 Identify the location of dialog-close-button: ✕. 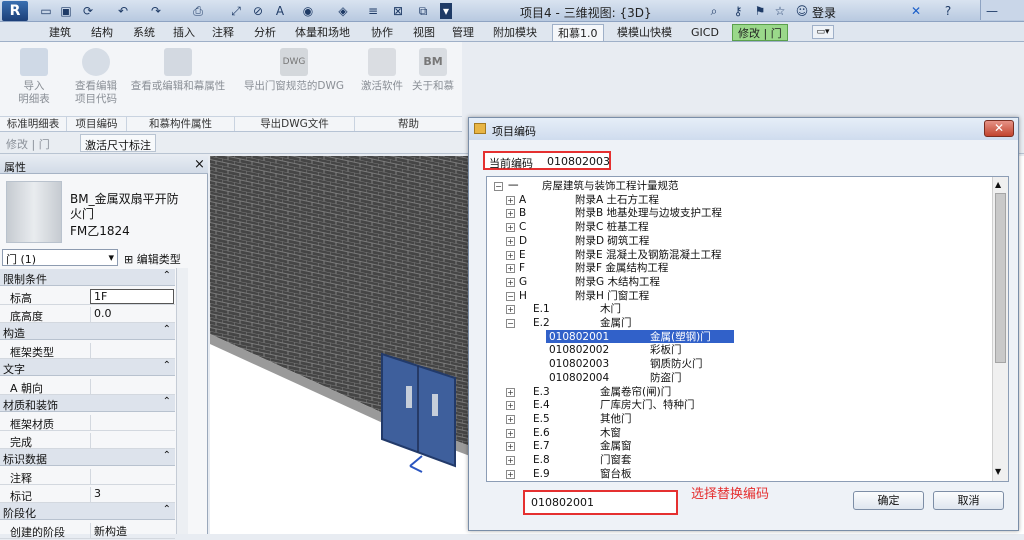
(999, 128).